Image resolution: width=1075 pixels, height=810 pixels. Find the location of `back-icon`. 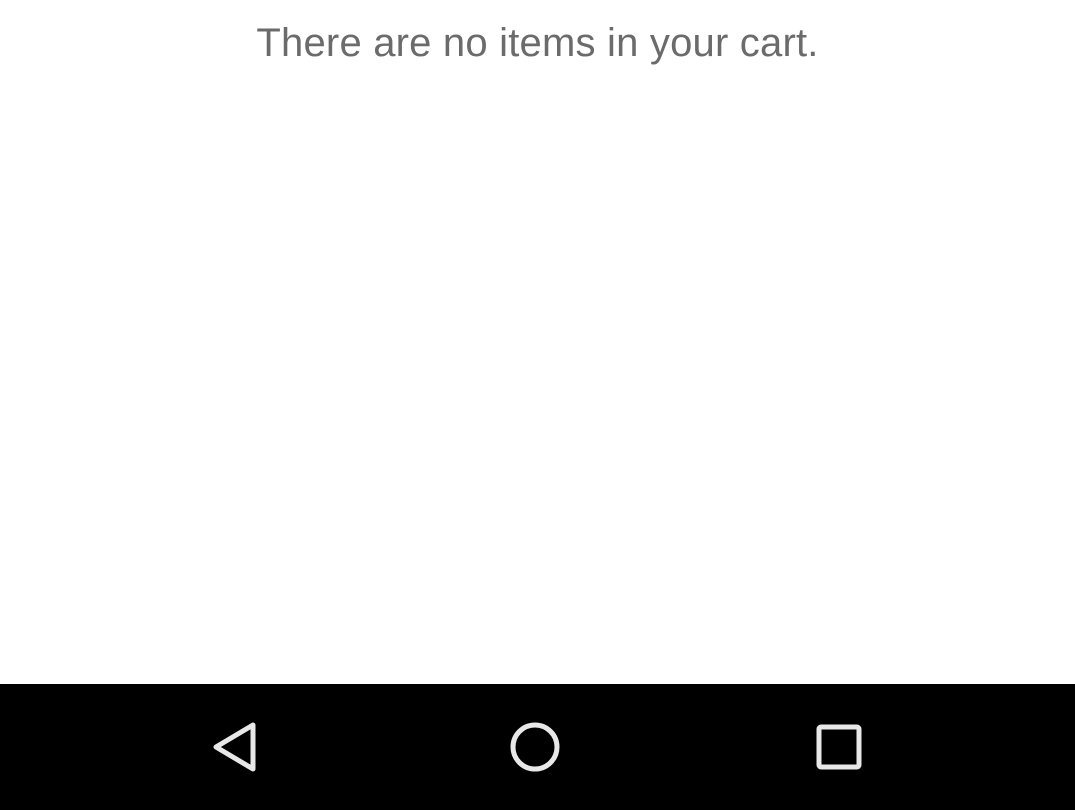

back-icon is located at coordinates (234, 747).